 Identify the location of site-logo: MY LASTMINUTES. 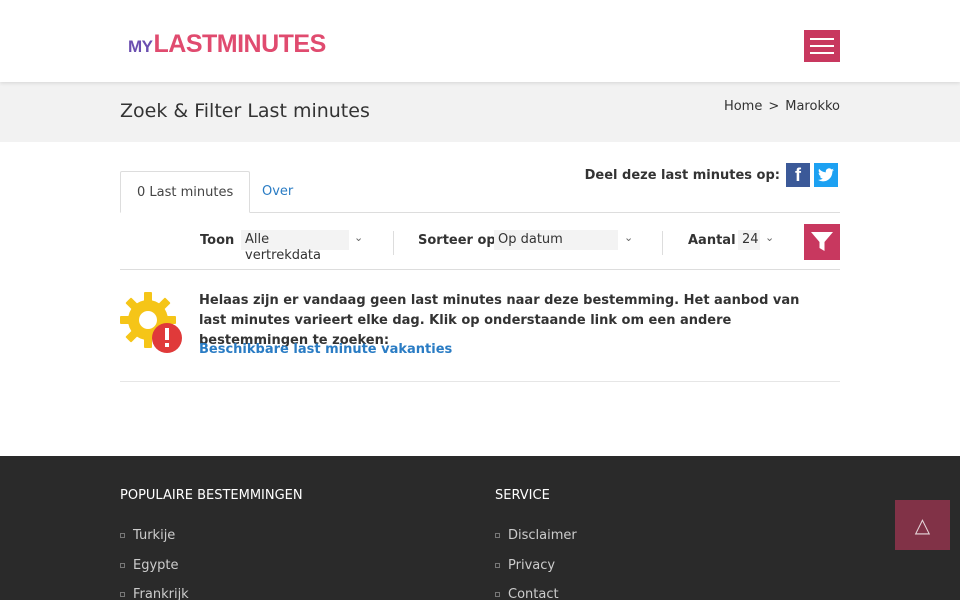
(227, 45).